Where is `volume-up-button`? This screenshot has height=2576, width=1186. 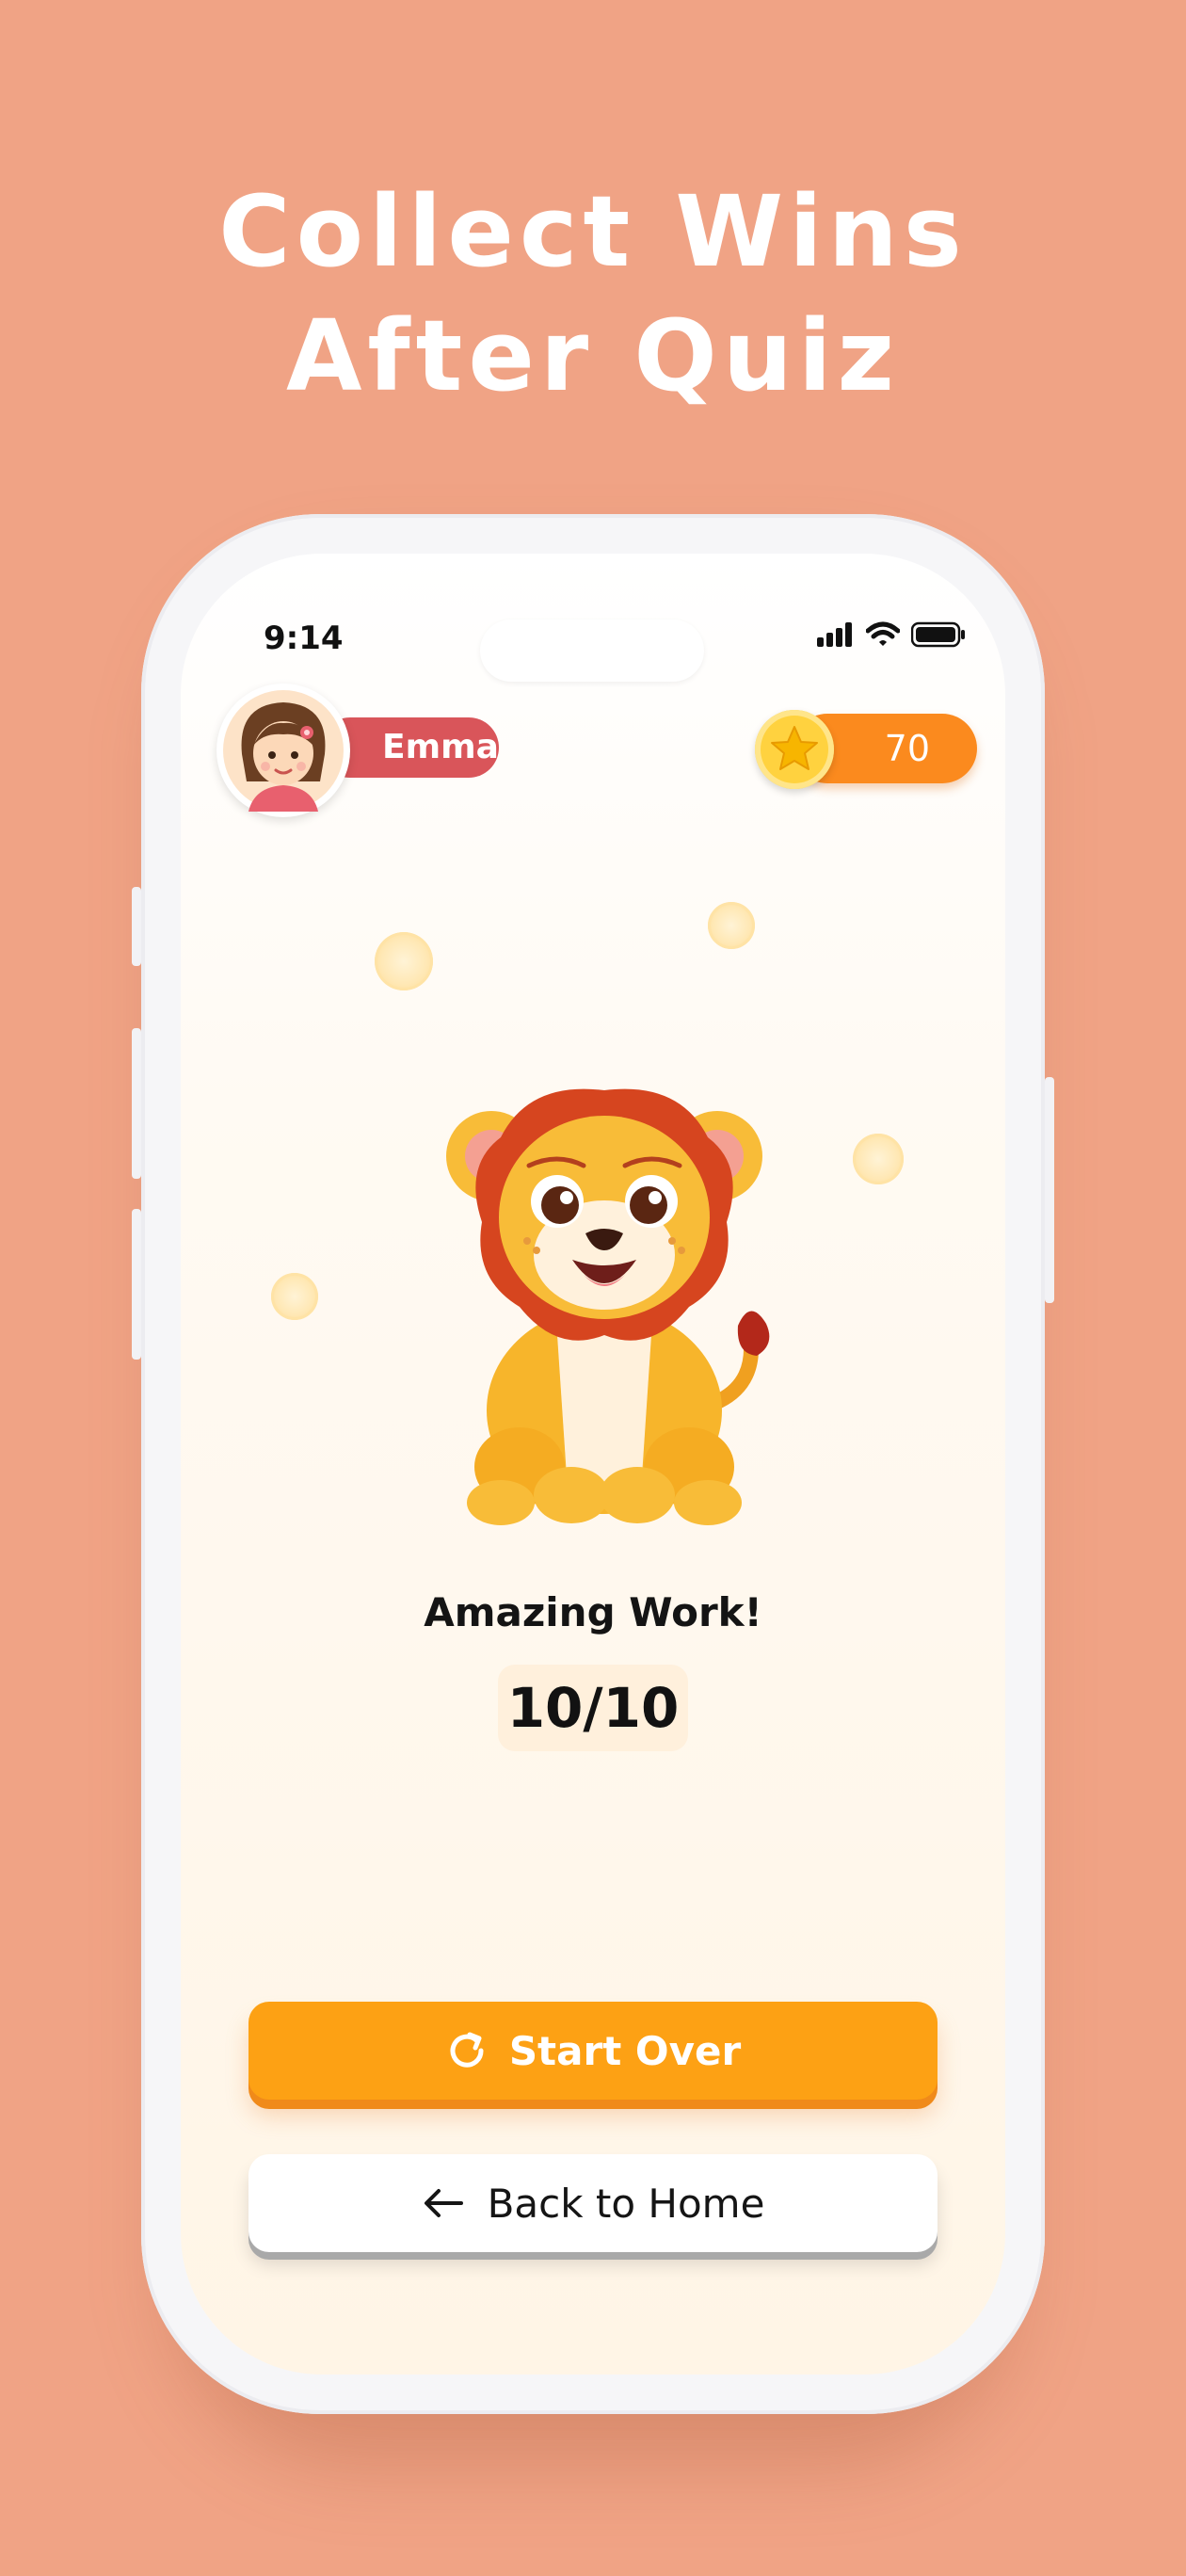
volume-up-button is located at coordinates (136, 1103).